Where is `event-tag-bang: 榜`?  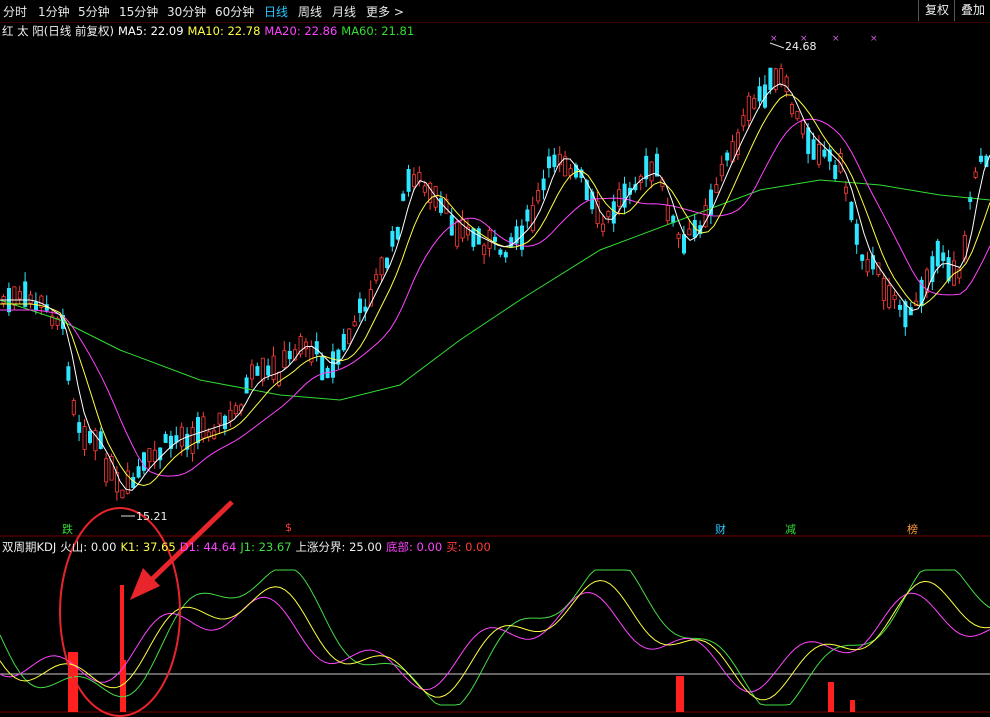 event-tag-bang: 榜 is located at coordinates (912, 529).